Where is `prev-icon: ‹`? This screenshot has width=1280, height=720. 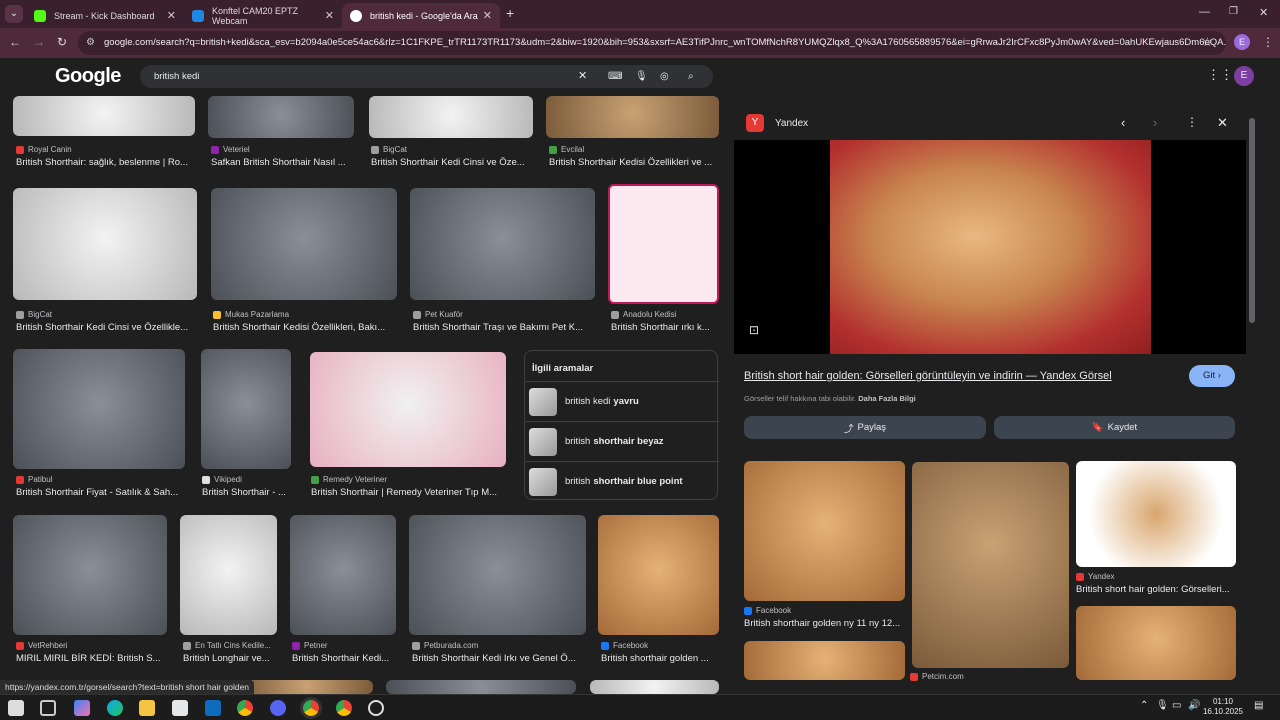 prev-icon: ‹ is located at coordinates (1123, 122).